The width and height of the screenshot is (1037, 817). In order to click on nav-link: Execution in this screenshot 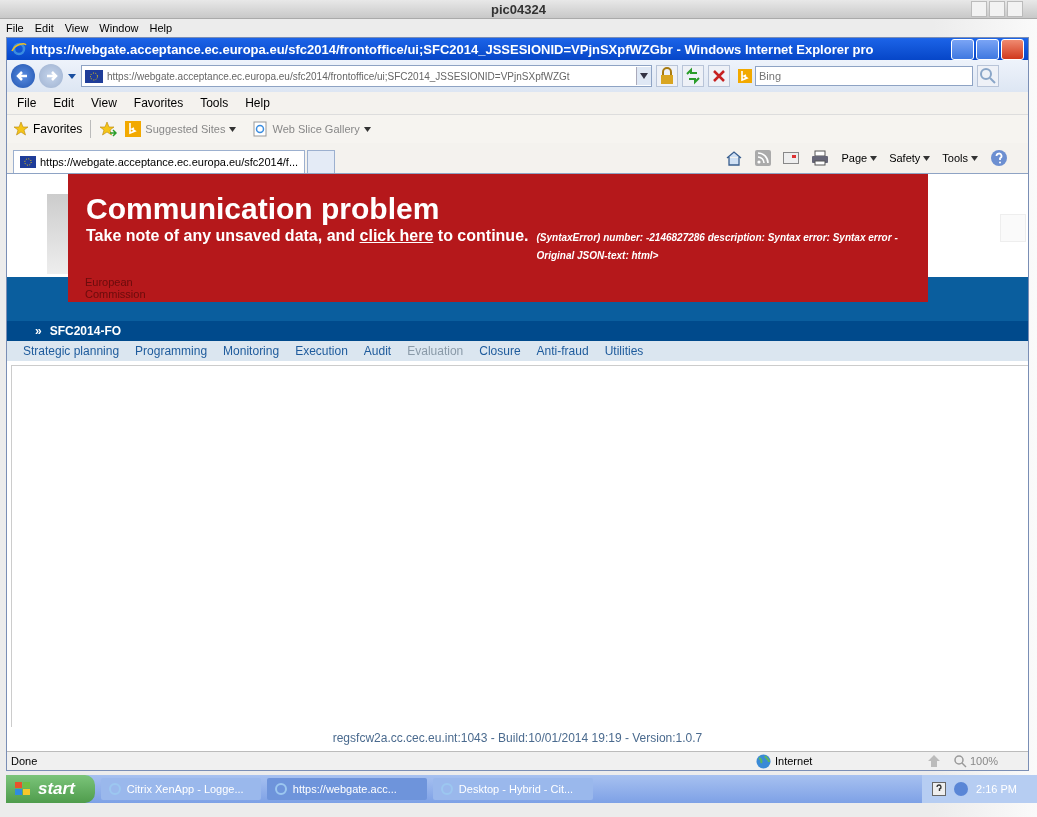, I will do `click(321, 351)`.